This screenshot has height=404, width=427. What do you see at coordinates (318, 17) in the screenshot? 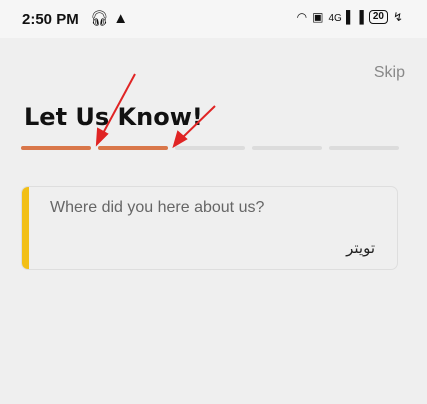
I see `volte-icon: ▣` at bounding box center [318, 17].